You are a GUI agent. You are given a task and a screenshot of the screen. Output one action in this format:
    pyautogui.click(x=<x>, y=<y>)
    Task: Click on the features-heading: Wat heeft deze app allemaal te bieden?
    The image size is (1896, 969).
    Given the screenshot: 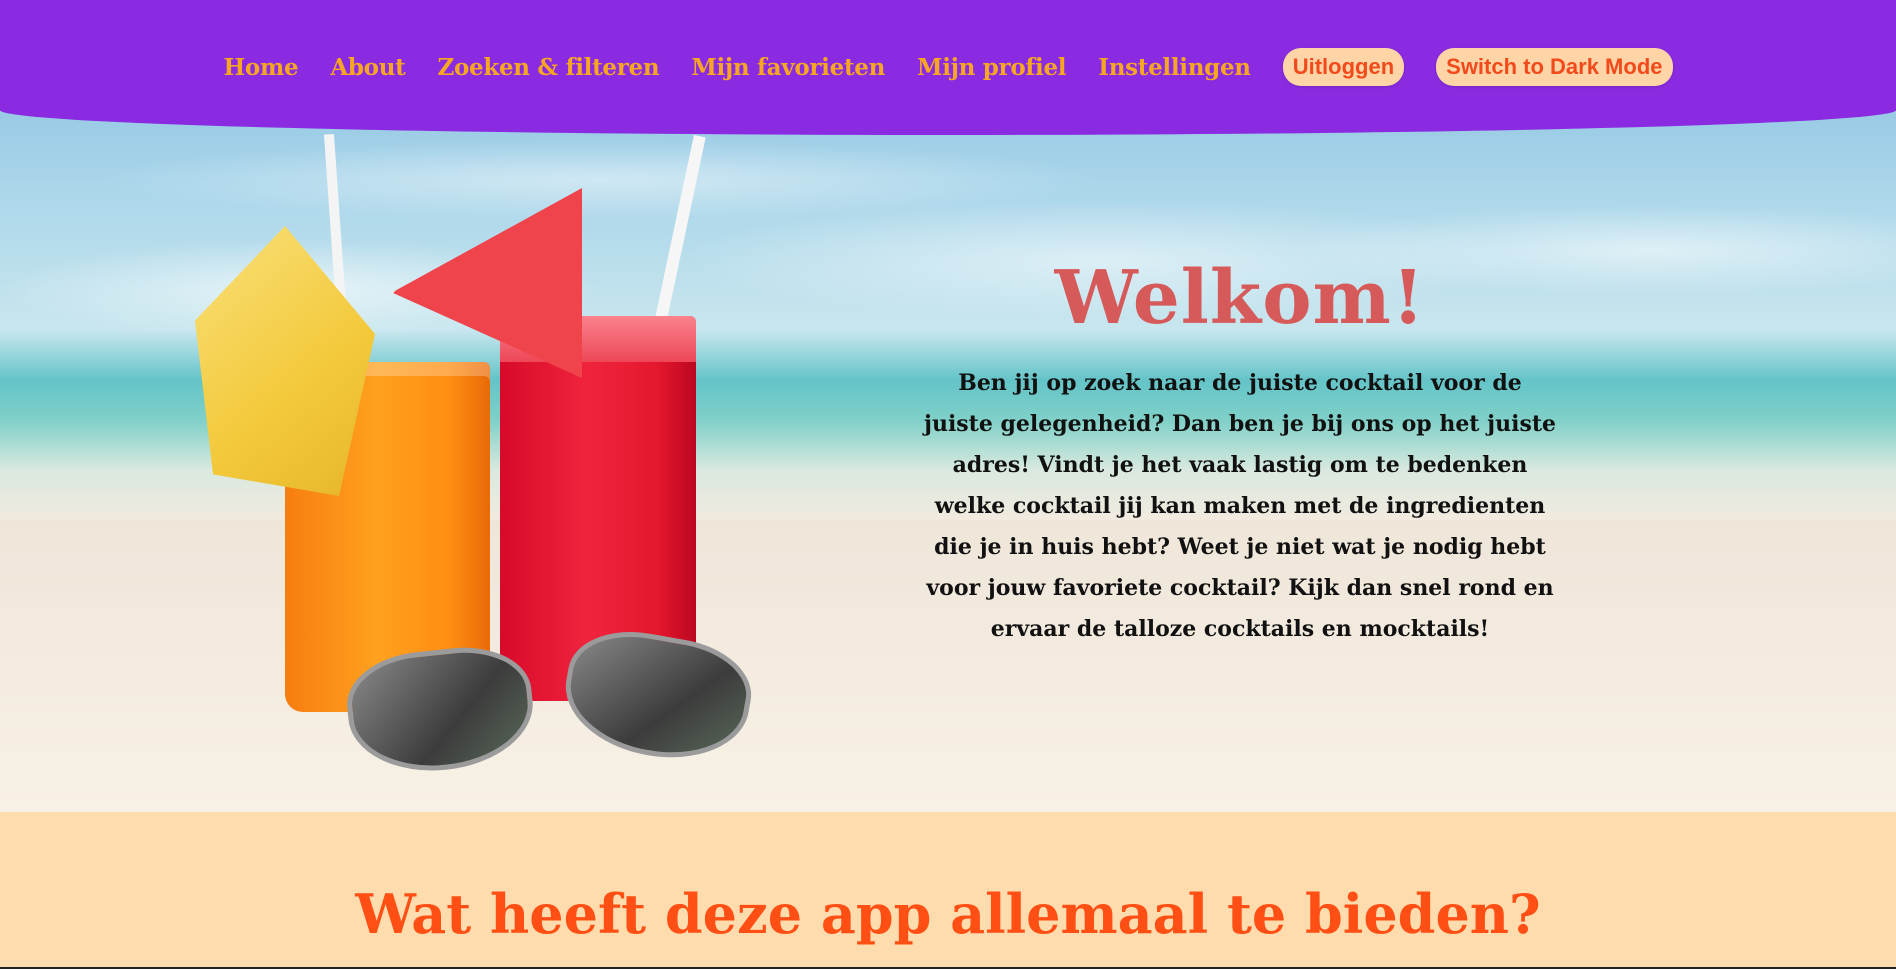 What is the action you would take?
    pyautogui.click(x=948, y=914)
    